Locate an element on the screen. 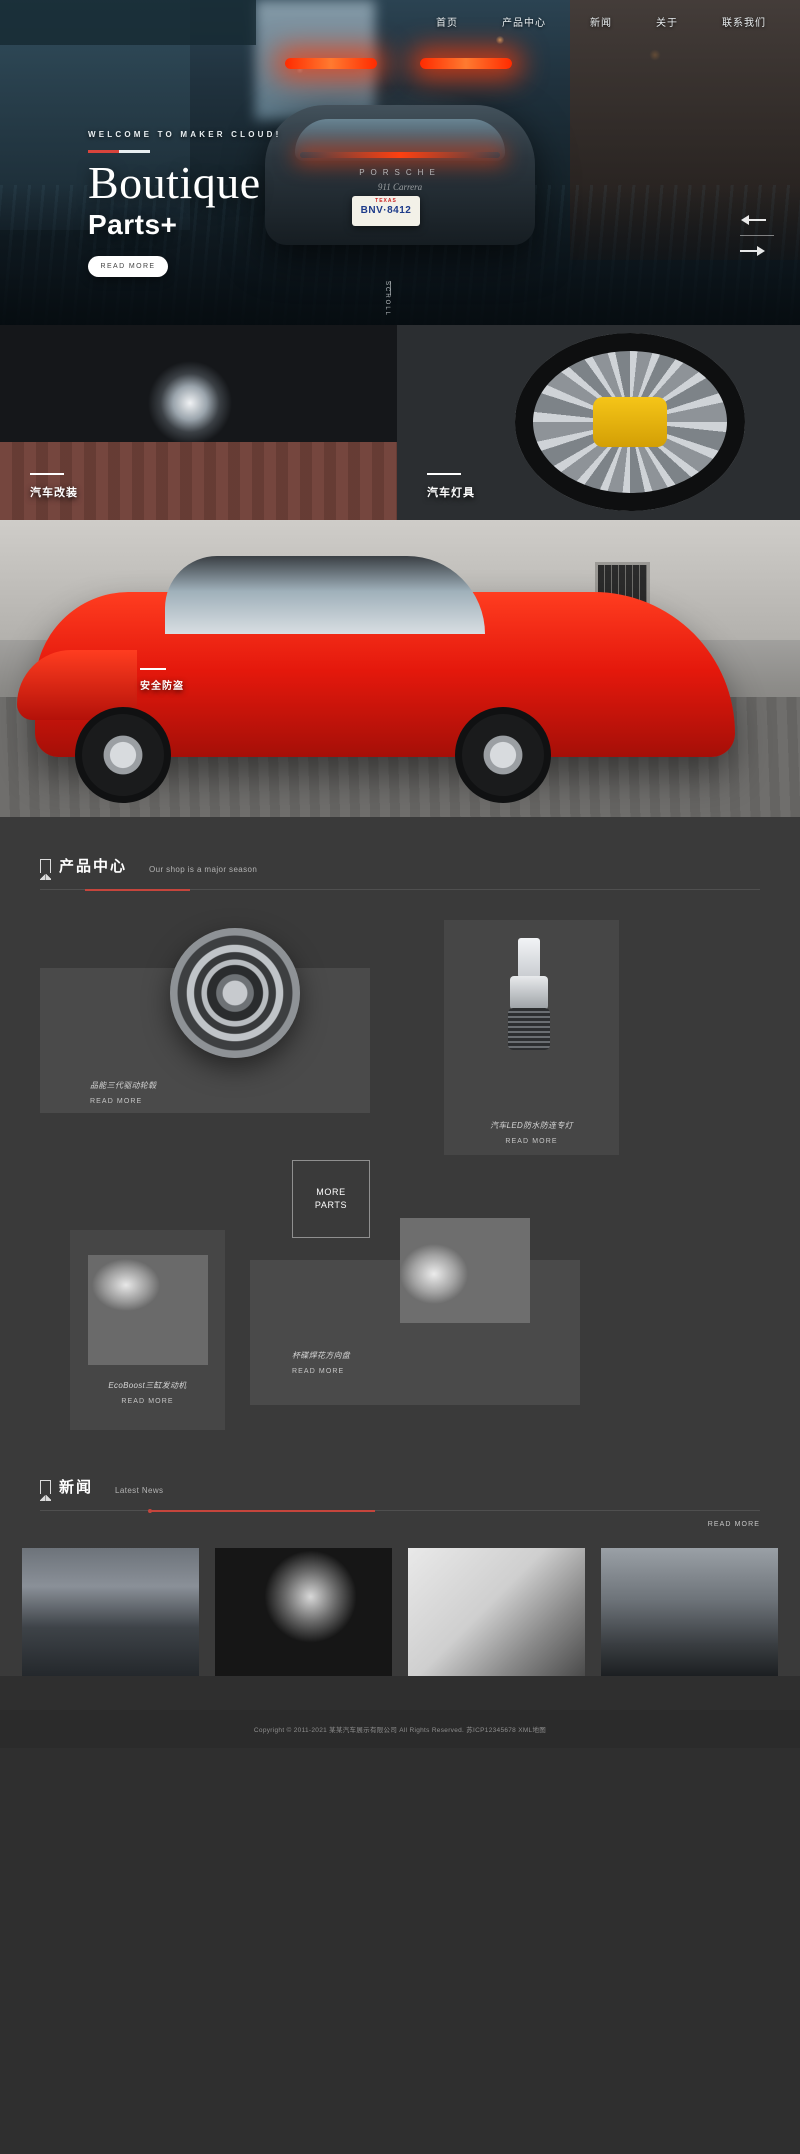  products-title: 产品中心 is located at coordinates (93, 866).